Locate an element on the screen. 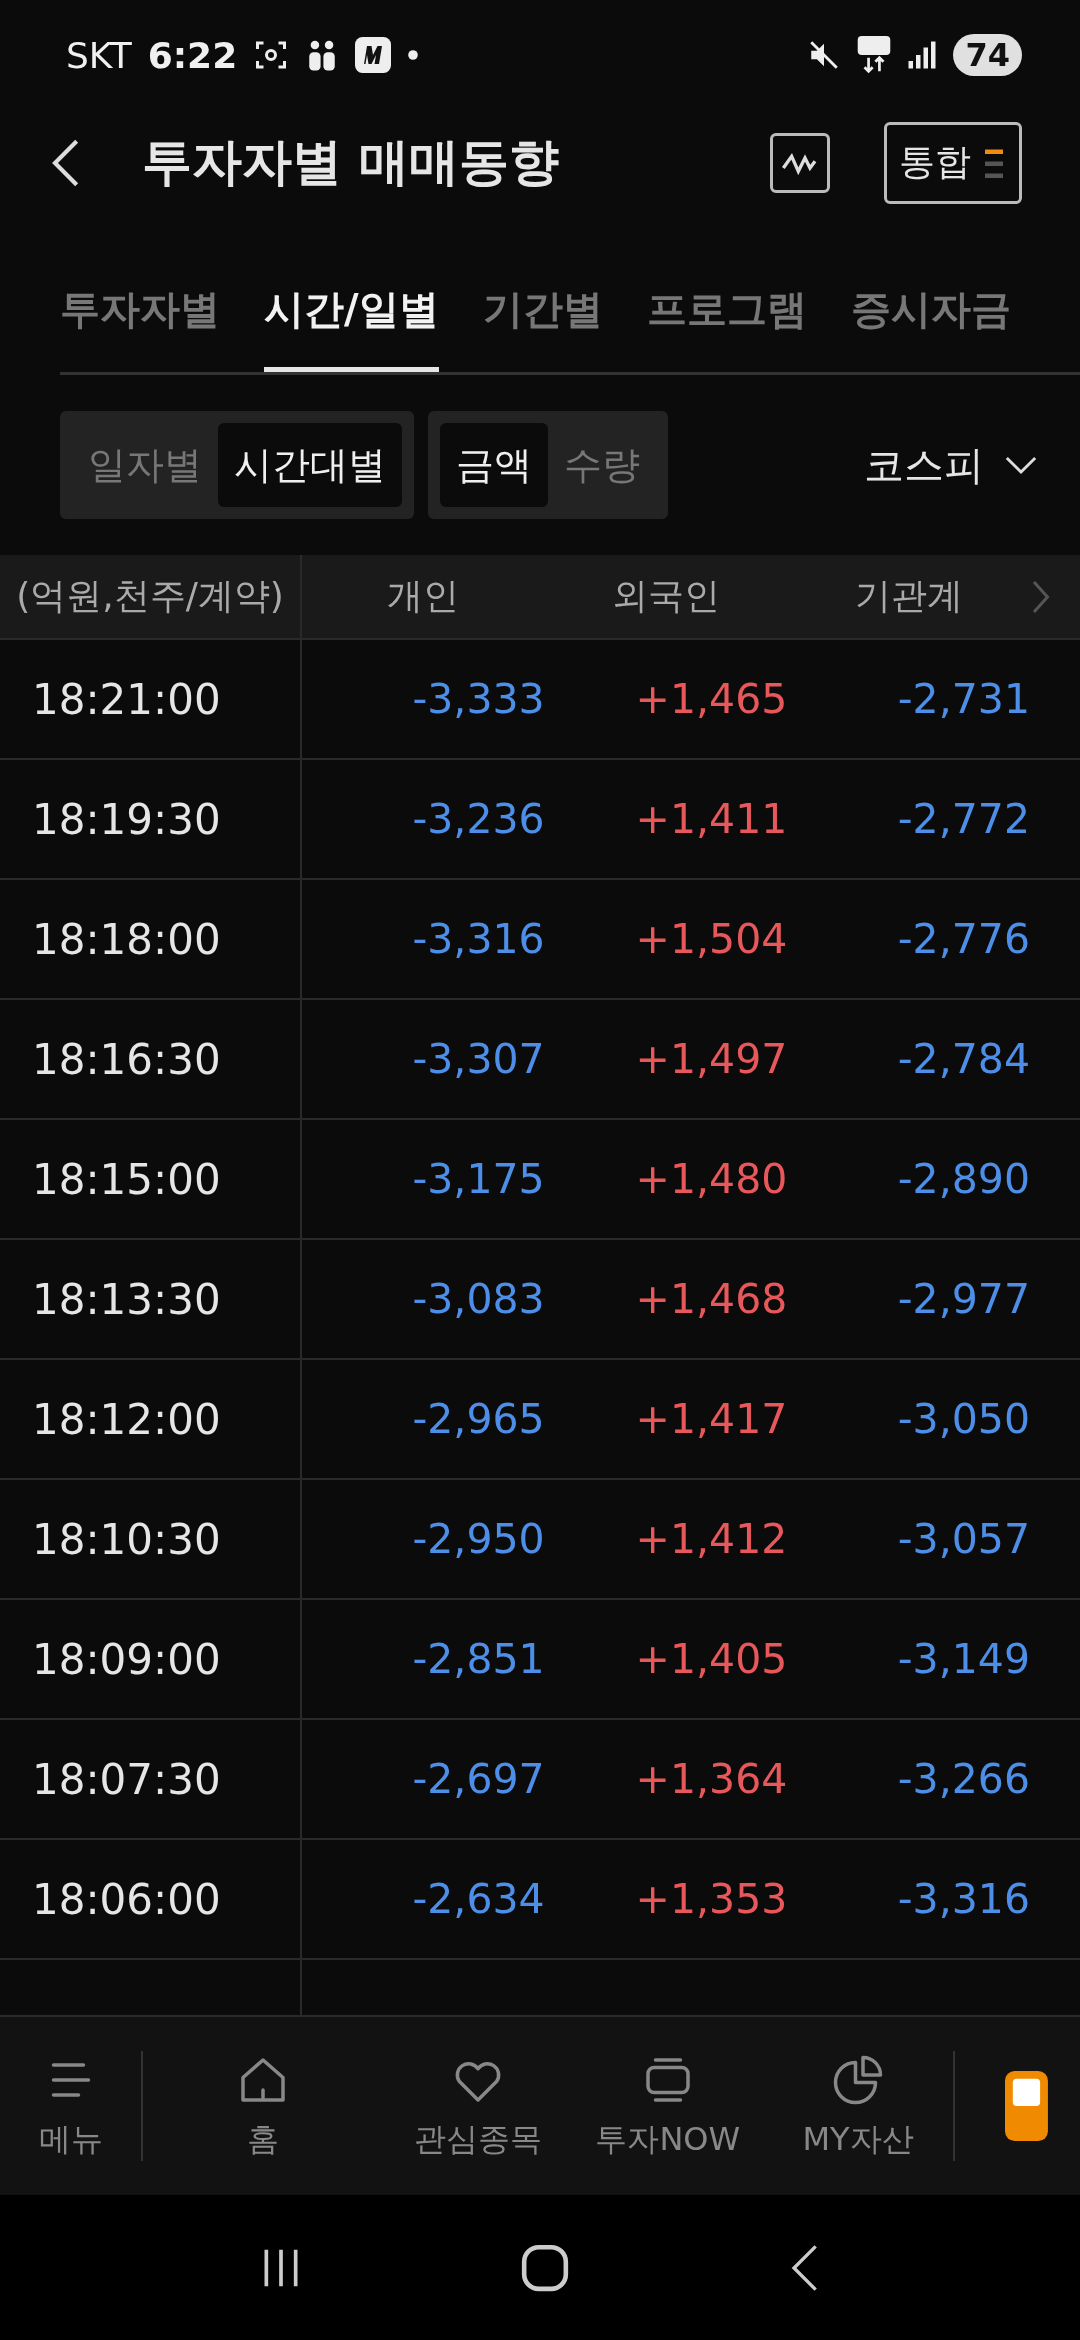 This screenshot has width=1080, height=2340. time-cell: 18:16:30 is located at coordinates (151, 1059).